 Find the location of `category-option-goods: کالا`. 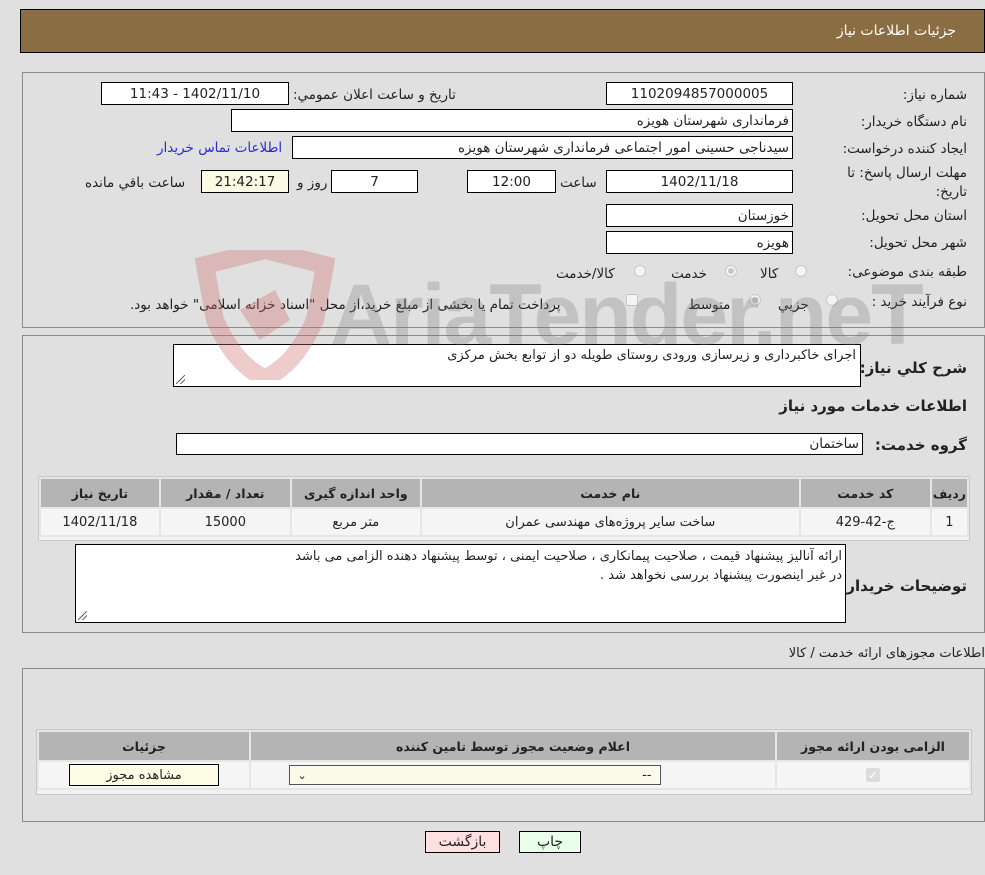

category-option-goods: کالا is located at coordinates (769, 274).